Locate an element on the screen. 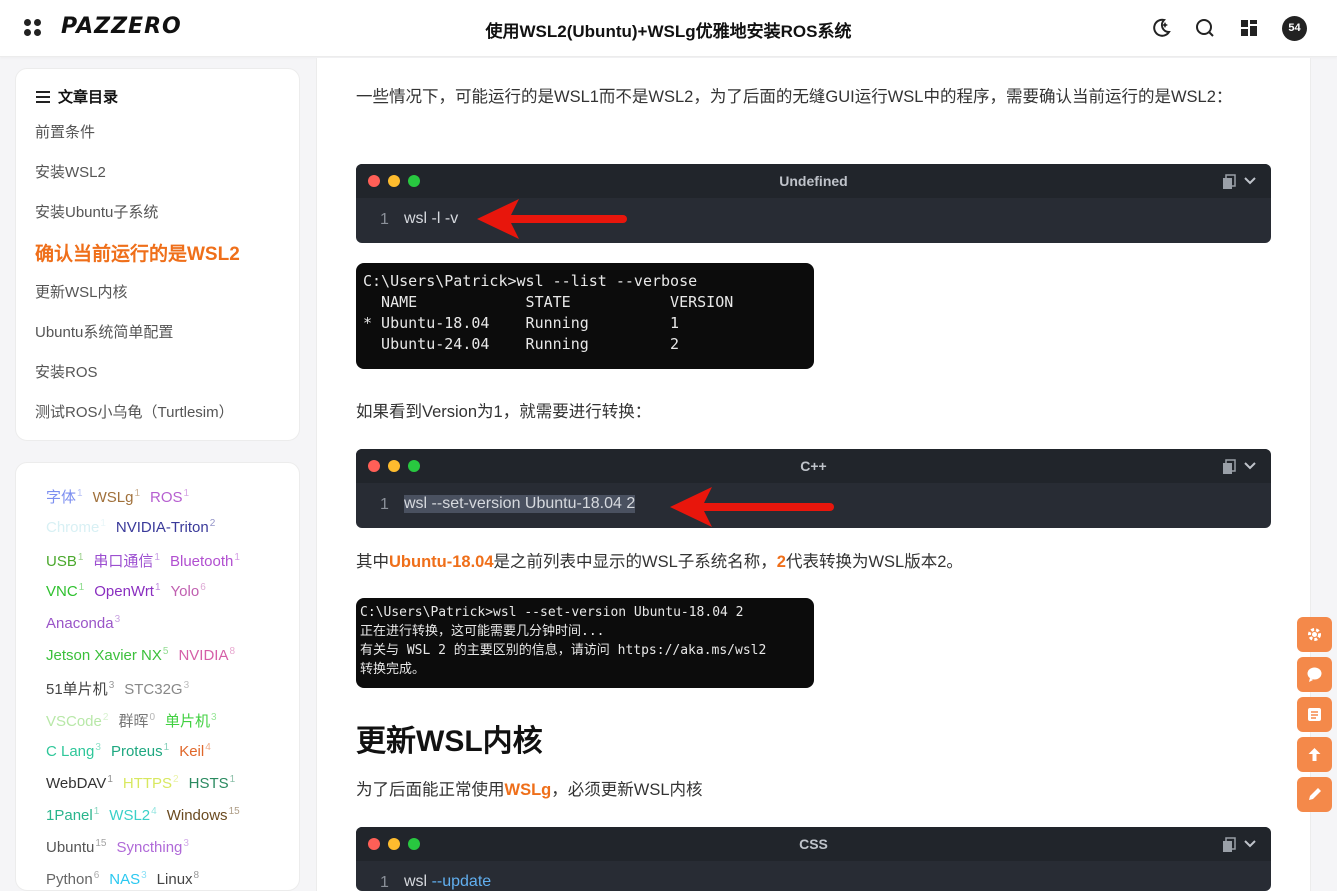 Image resolution: width=1337 pixels, height=891 pixels. tag-link: 串口通信1 is located at coordinates (126, 561).